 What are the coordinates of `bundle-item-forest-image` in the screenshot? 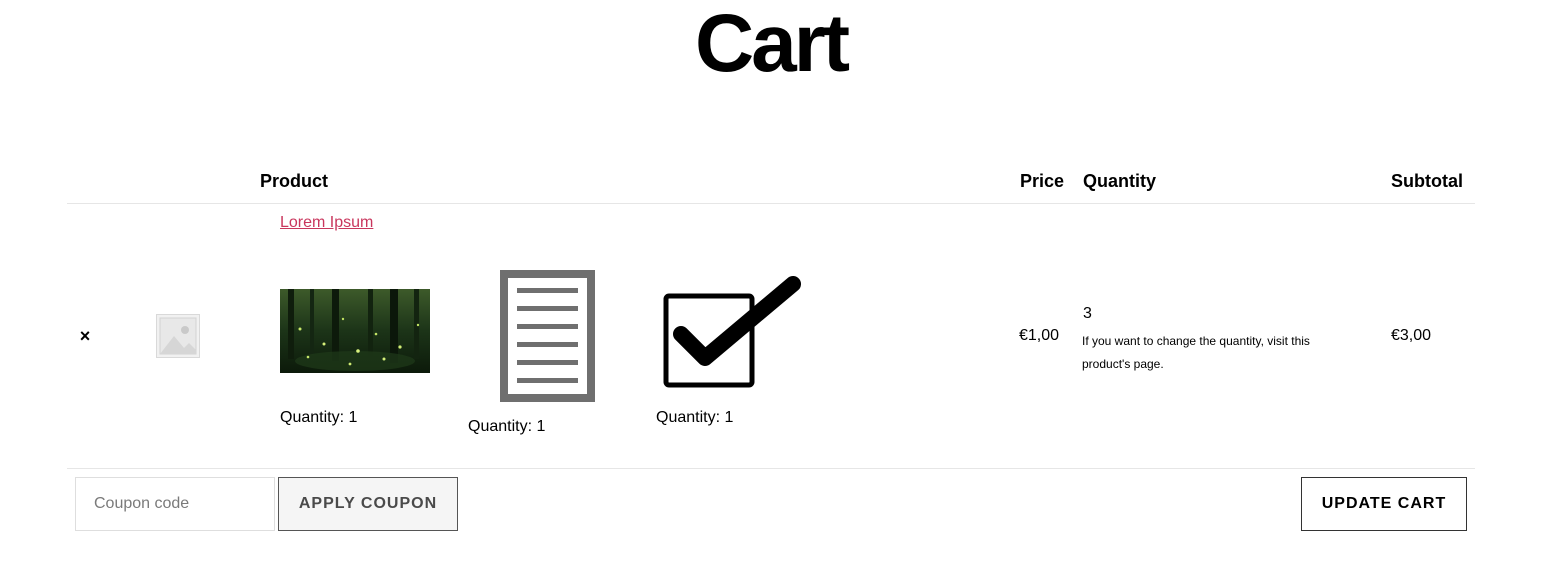 It's located at (355, 331).